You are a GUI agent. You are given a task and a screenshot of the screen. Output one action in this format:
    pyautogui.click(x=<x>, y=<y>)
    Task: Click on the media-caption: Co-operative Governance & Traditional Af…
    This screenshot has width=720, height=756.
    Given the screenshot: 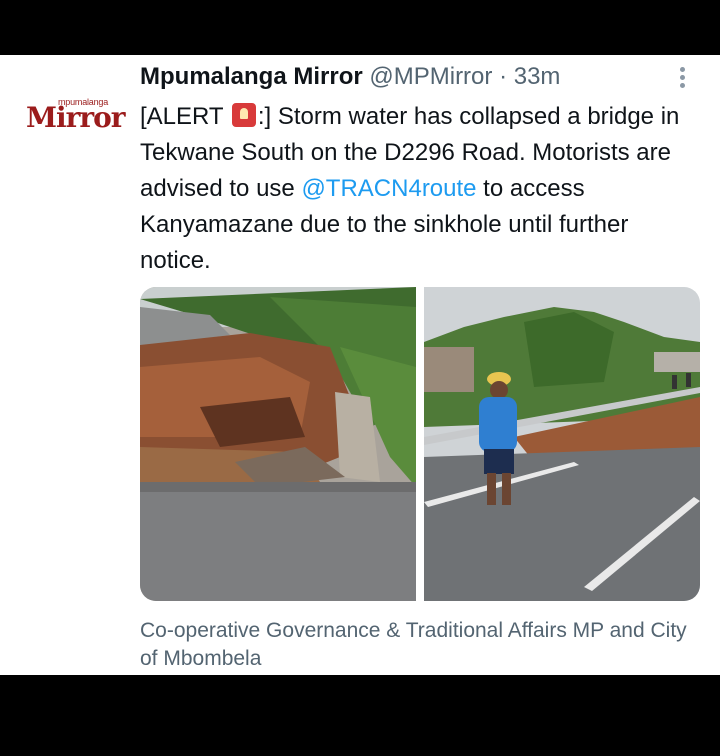 What is the action you would take?
    pyautogui.click(x=413, y=644)
    